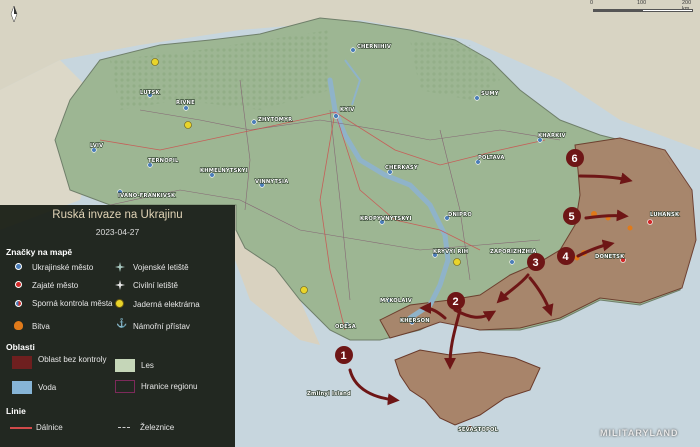  I want to click on scale-bar-graphic, so click(643, 10).